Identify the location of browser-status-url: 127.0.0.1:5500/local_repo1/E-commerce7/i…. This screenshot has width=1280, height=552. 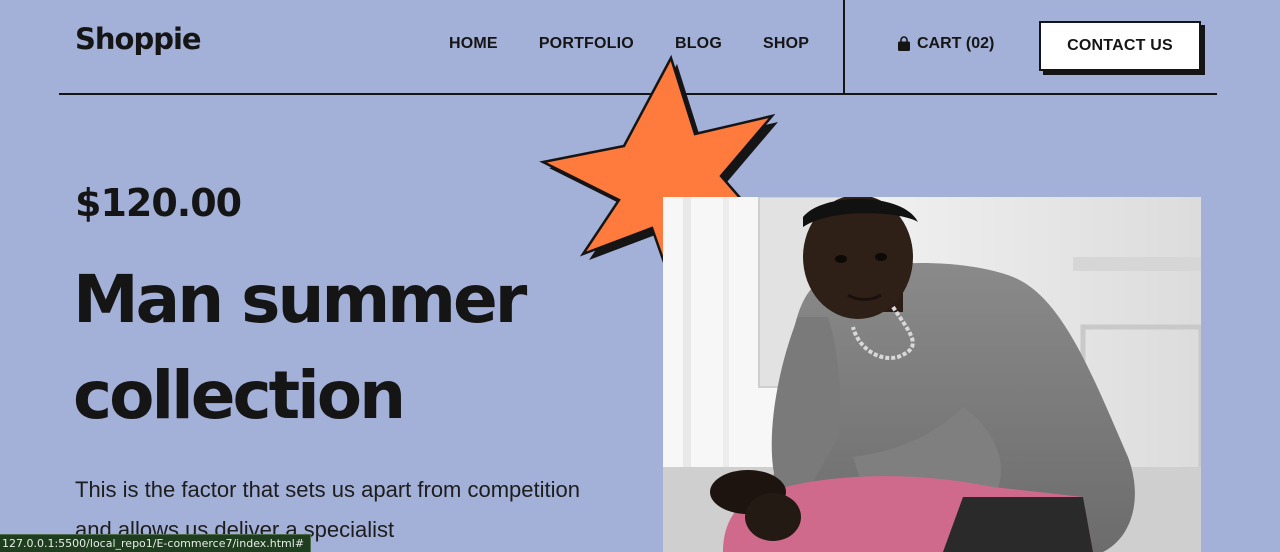
(156, 543).